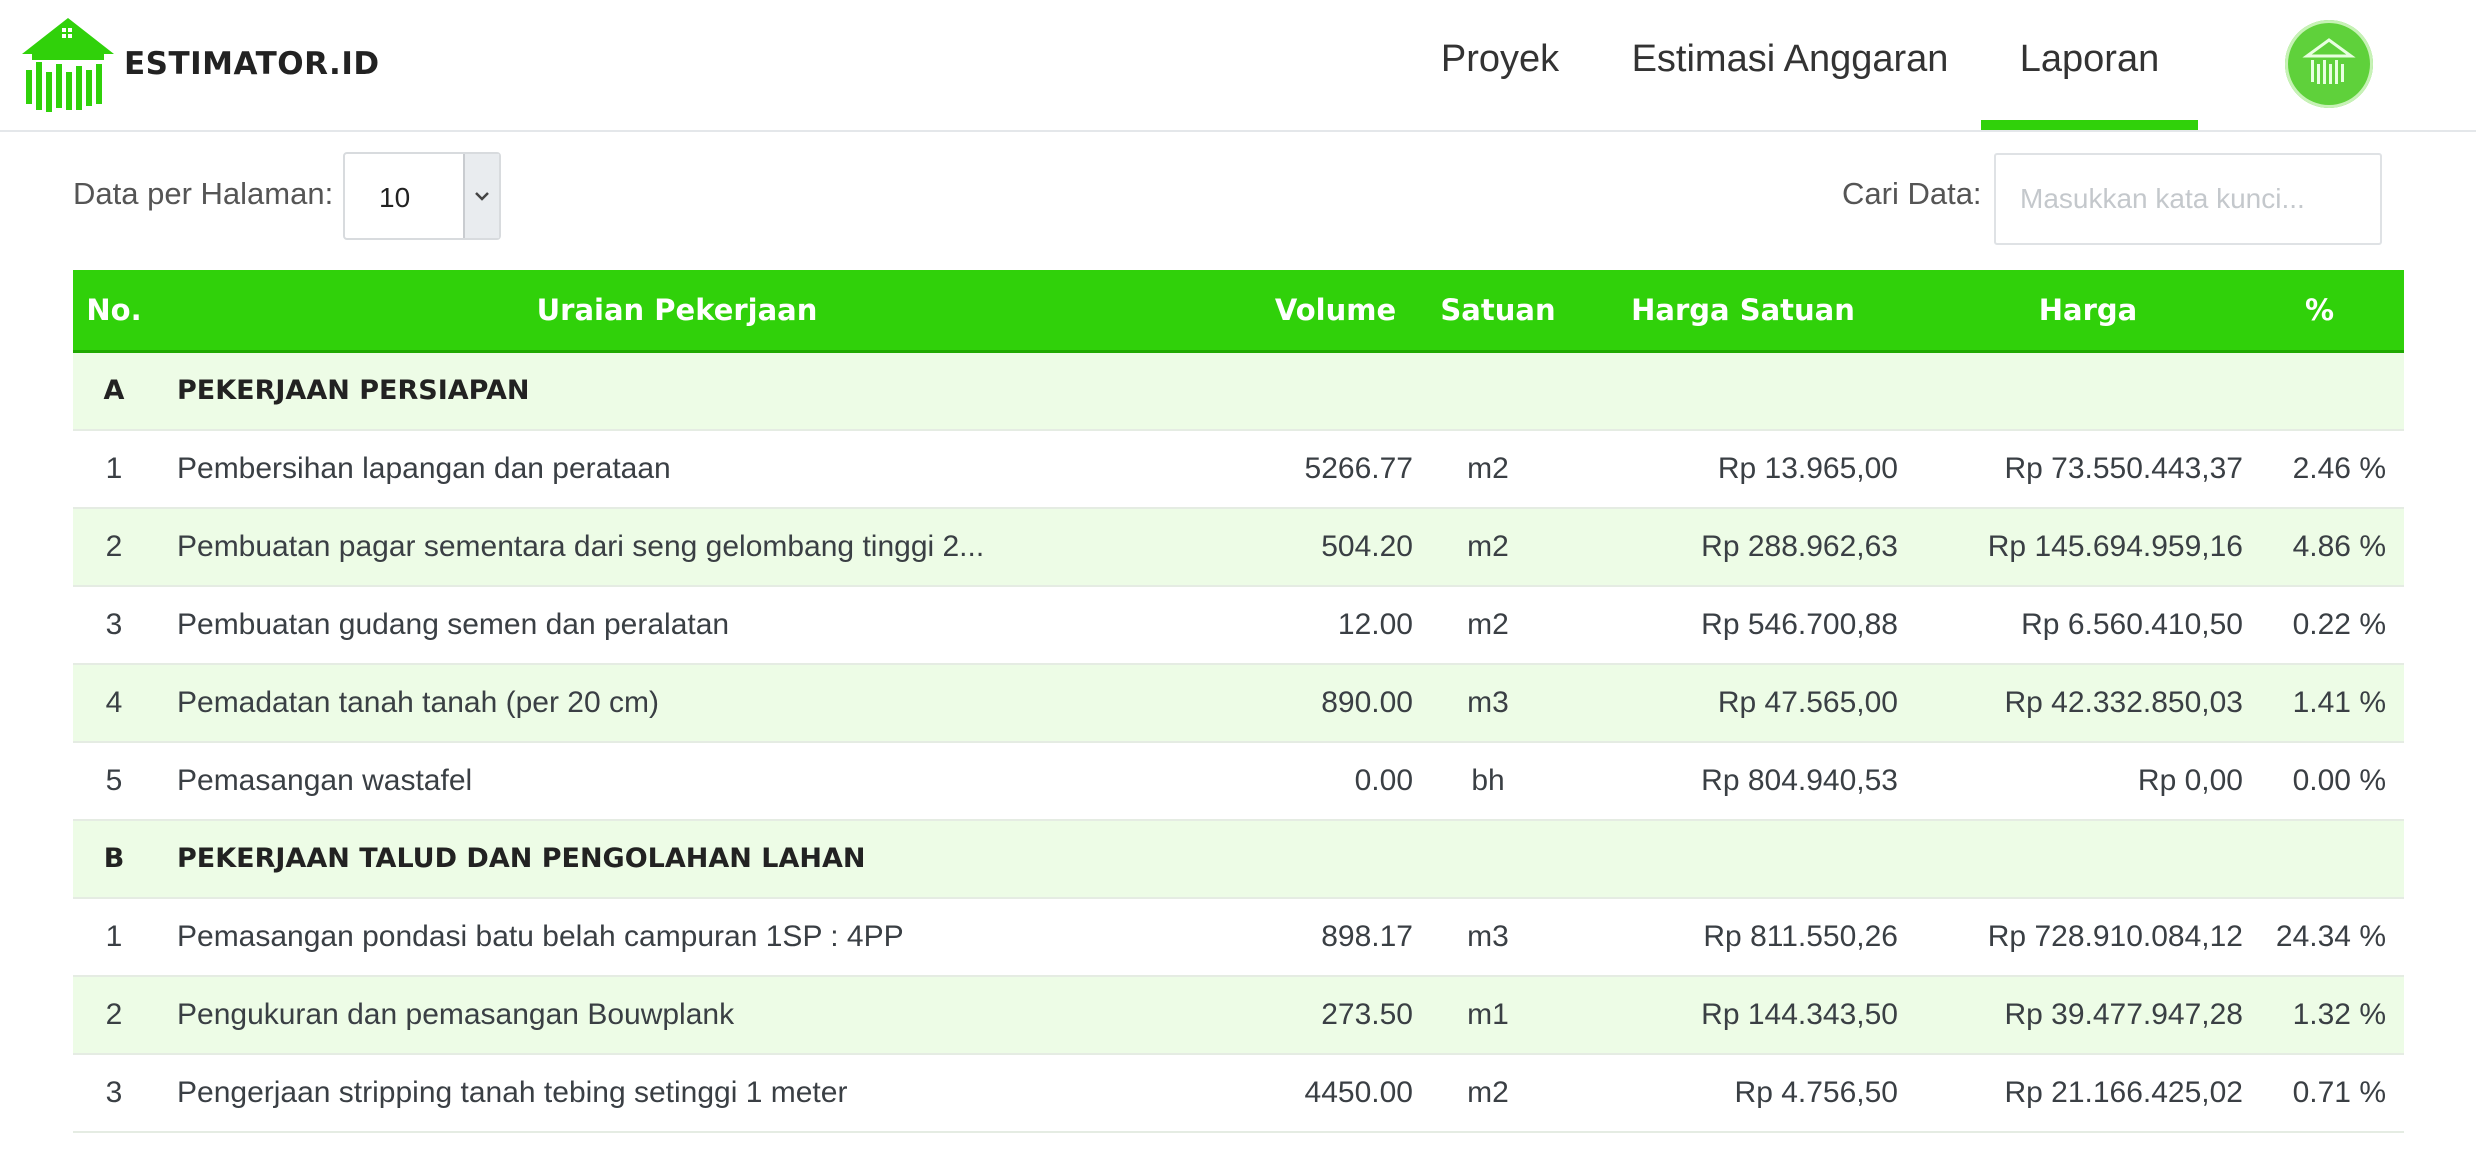 The height and width of the screenshot is (1150, 2476). What do you see at coordinates (2339, 1014) in the screenshot?
I see `row-percent: 1.32 %` at bounding box center [2339, 1014].